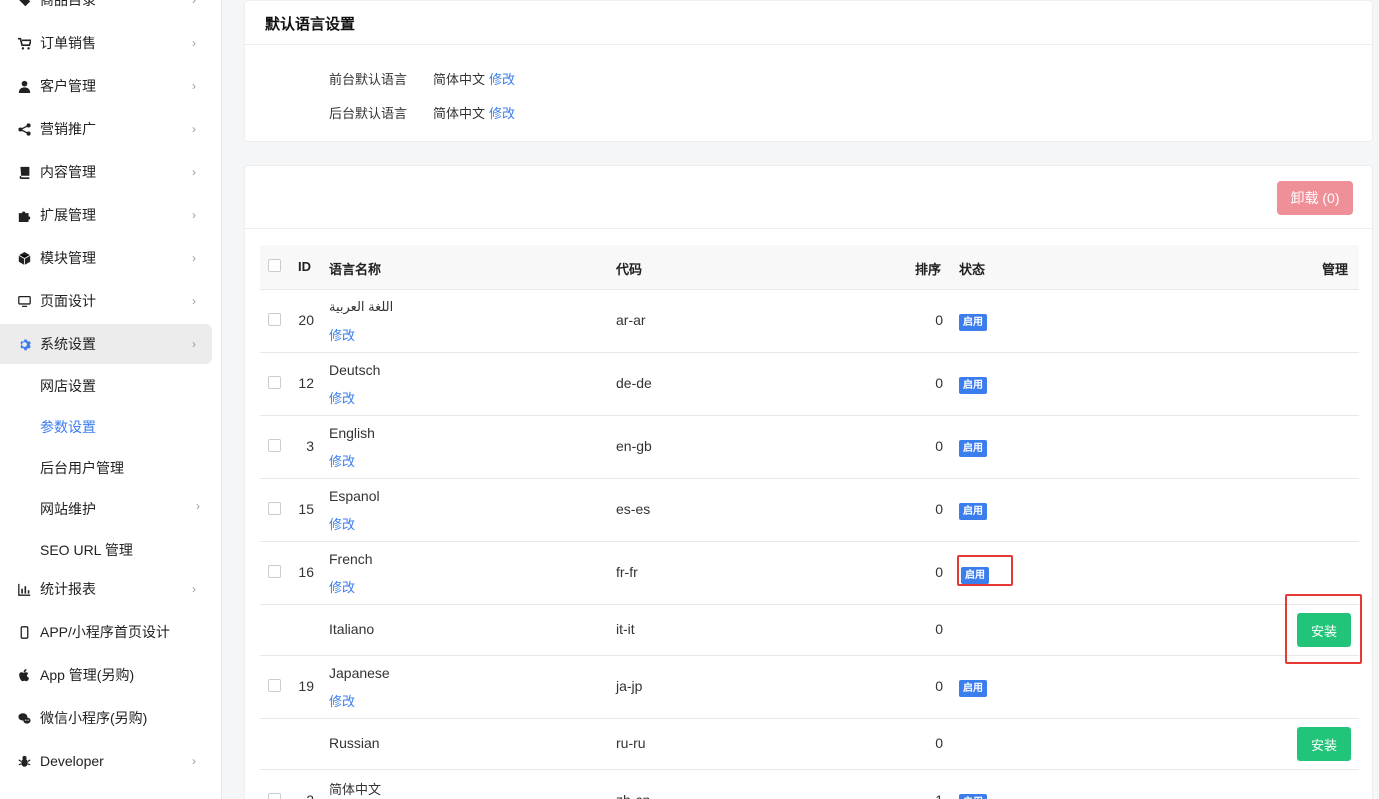 This screenshot has width=1379, height=799. I want to click on row-name: Espanol, so click(354, 496).